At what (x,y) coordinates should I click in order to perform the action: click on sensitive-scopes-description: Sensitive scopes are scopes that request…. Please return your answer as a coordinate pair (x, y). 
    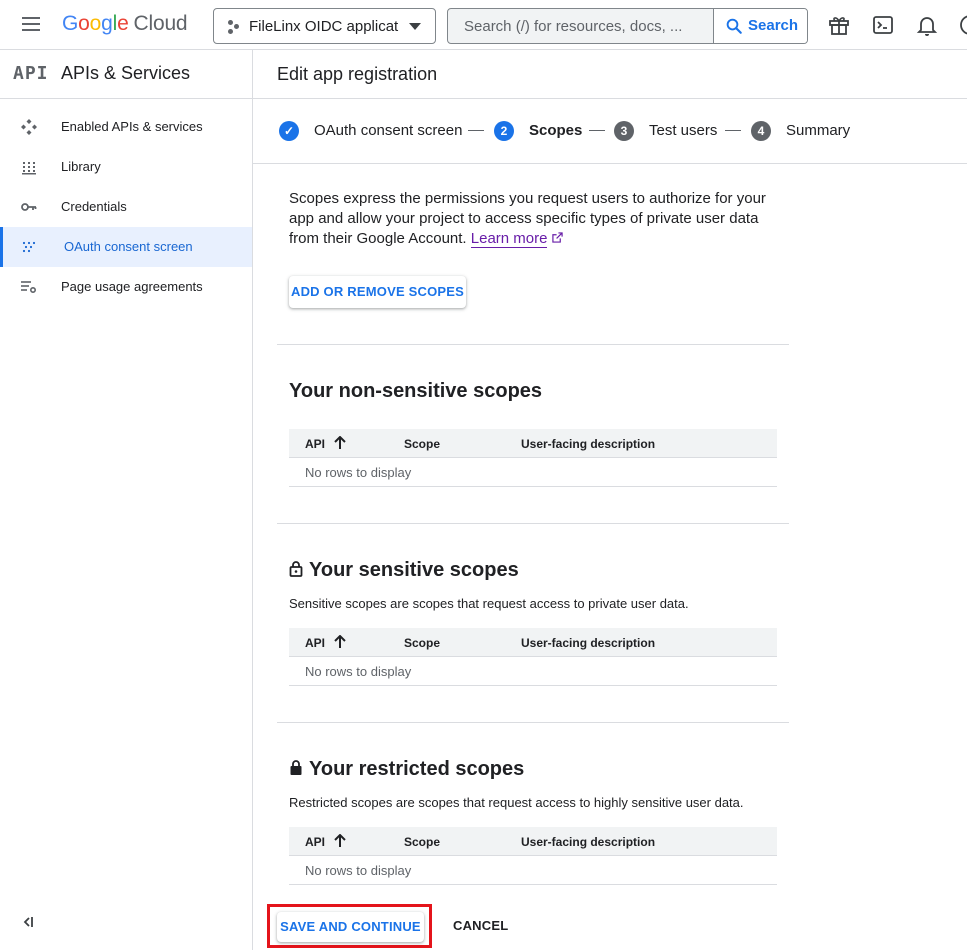
    Looking at the image, I should click on (489, 603).